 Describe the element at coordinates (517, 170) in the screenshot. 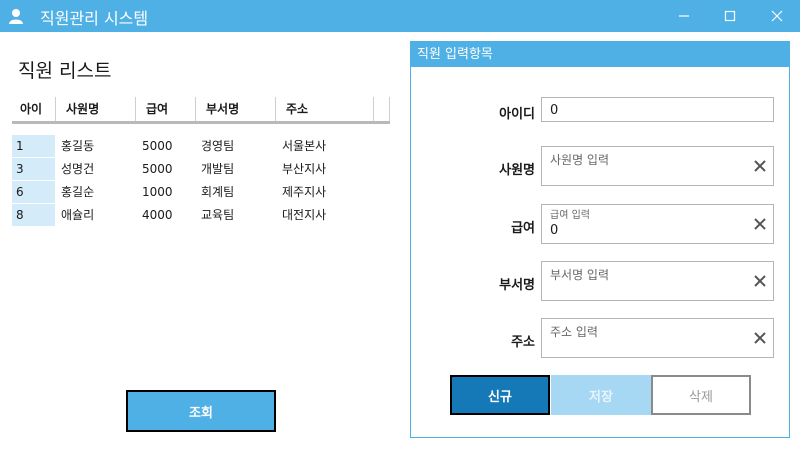

I see `name-label: 사원명` at that location.